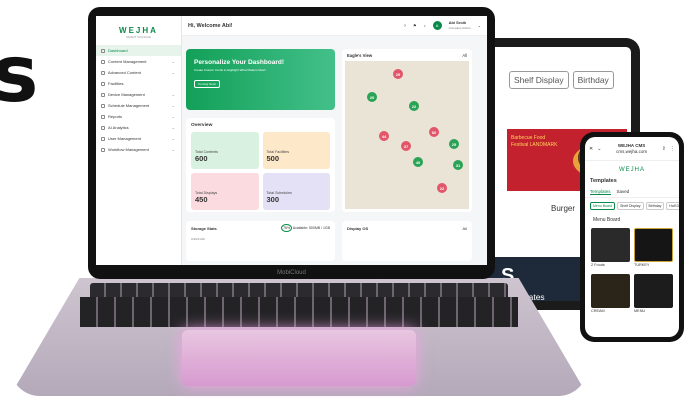  I want to click on reports-icon, so click(103, 116).